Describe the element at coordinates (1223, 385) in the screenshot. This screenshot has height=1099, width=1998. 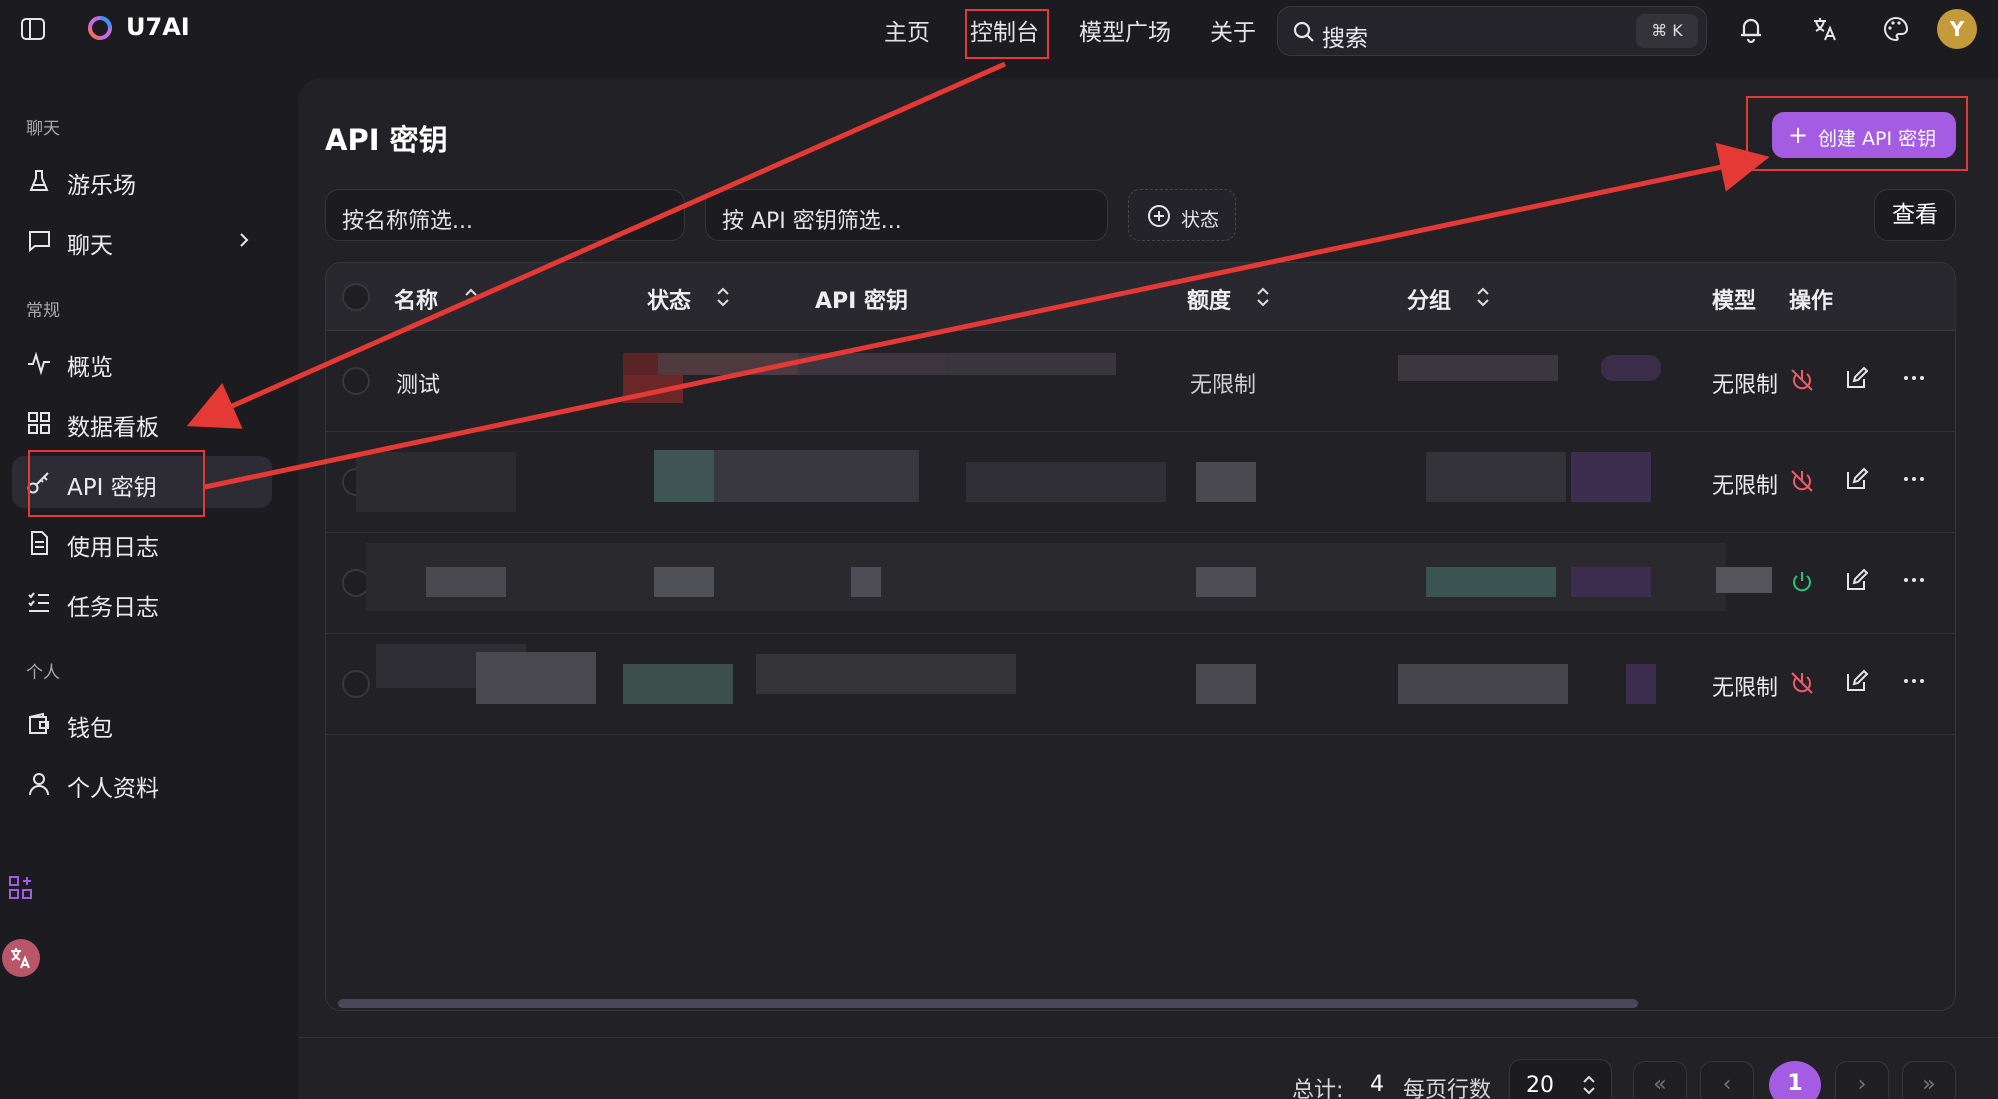
I see `row-quota: 无限制` at that location.